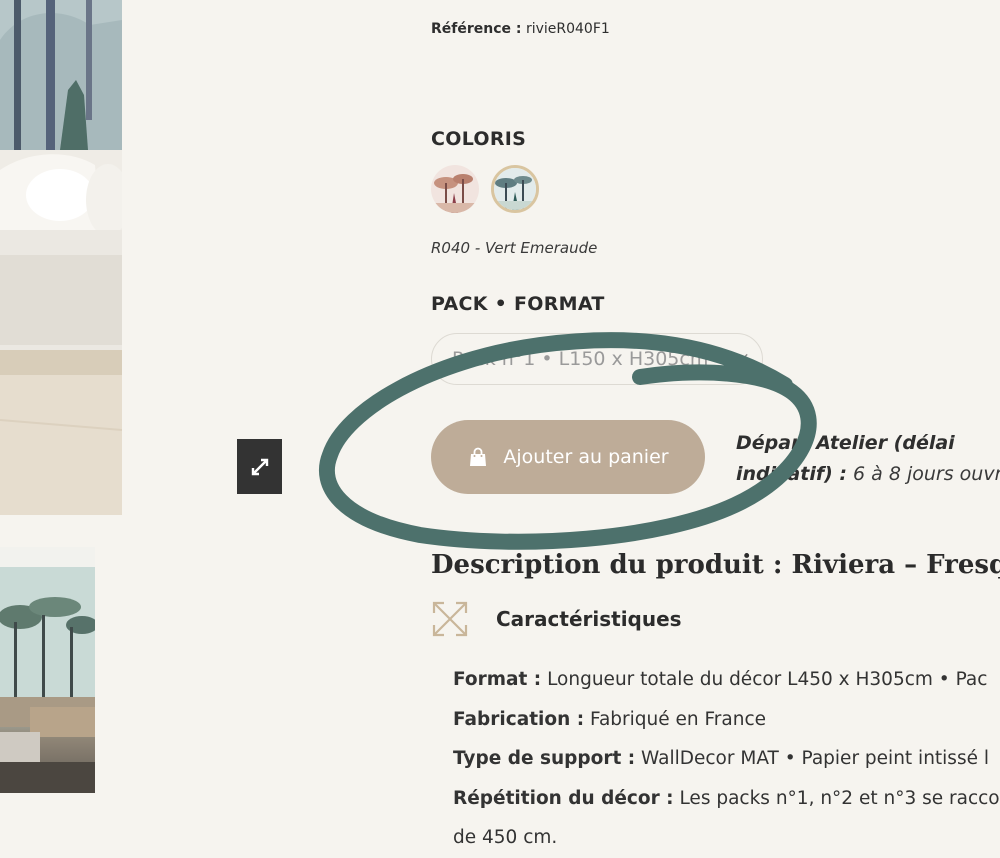 The width and height of the screenshot is (1000, 858). I want to click on product-thumbnail-image, so click(47, 670).